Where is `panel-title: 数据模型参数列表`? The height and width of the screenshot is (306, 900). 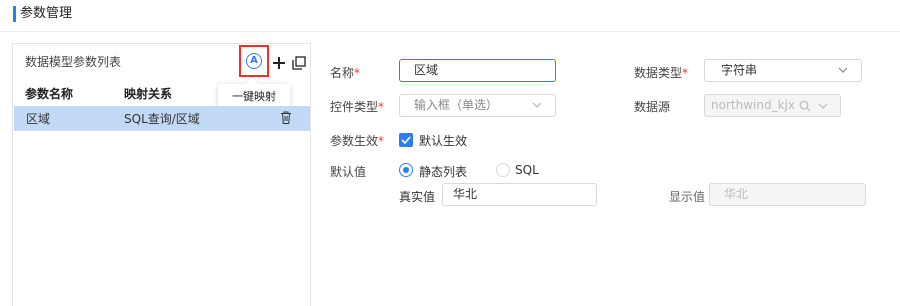
panel-title: 数据模型参数列表 is located at coordinates (73, 62).